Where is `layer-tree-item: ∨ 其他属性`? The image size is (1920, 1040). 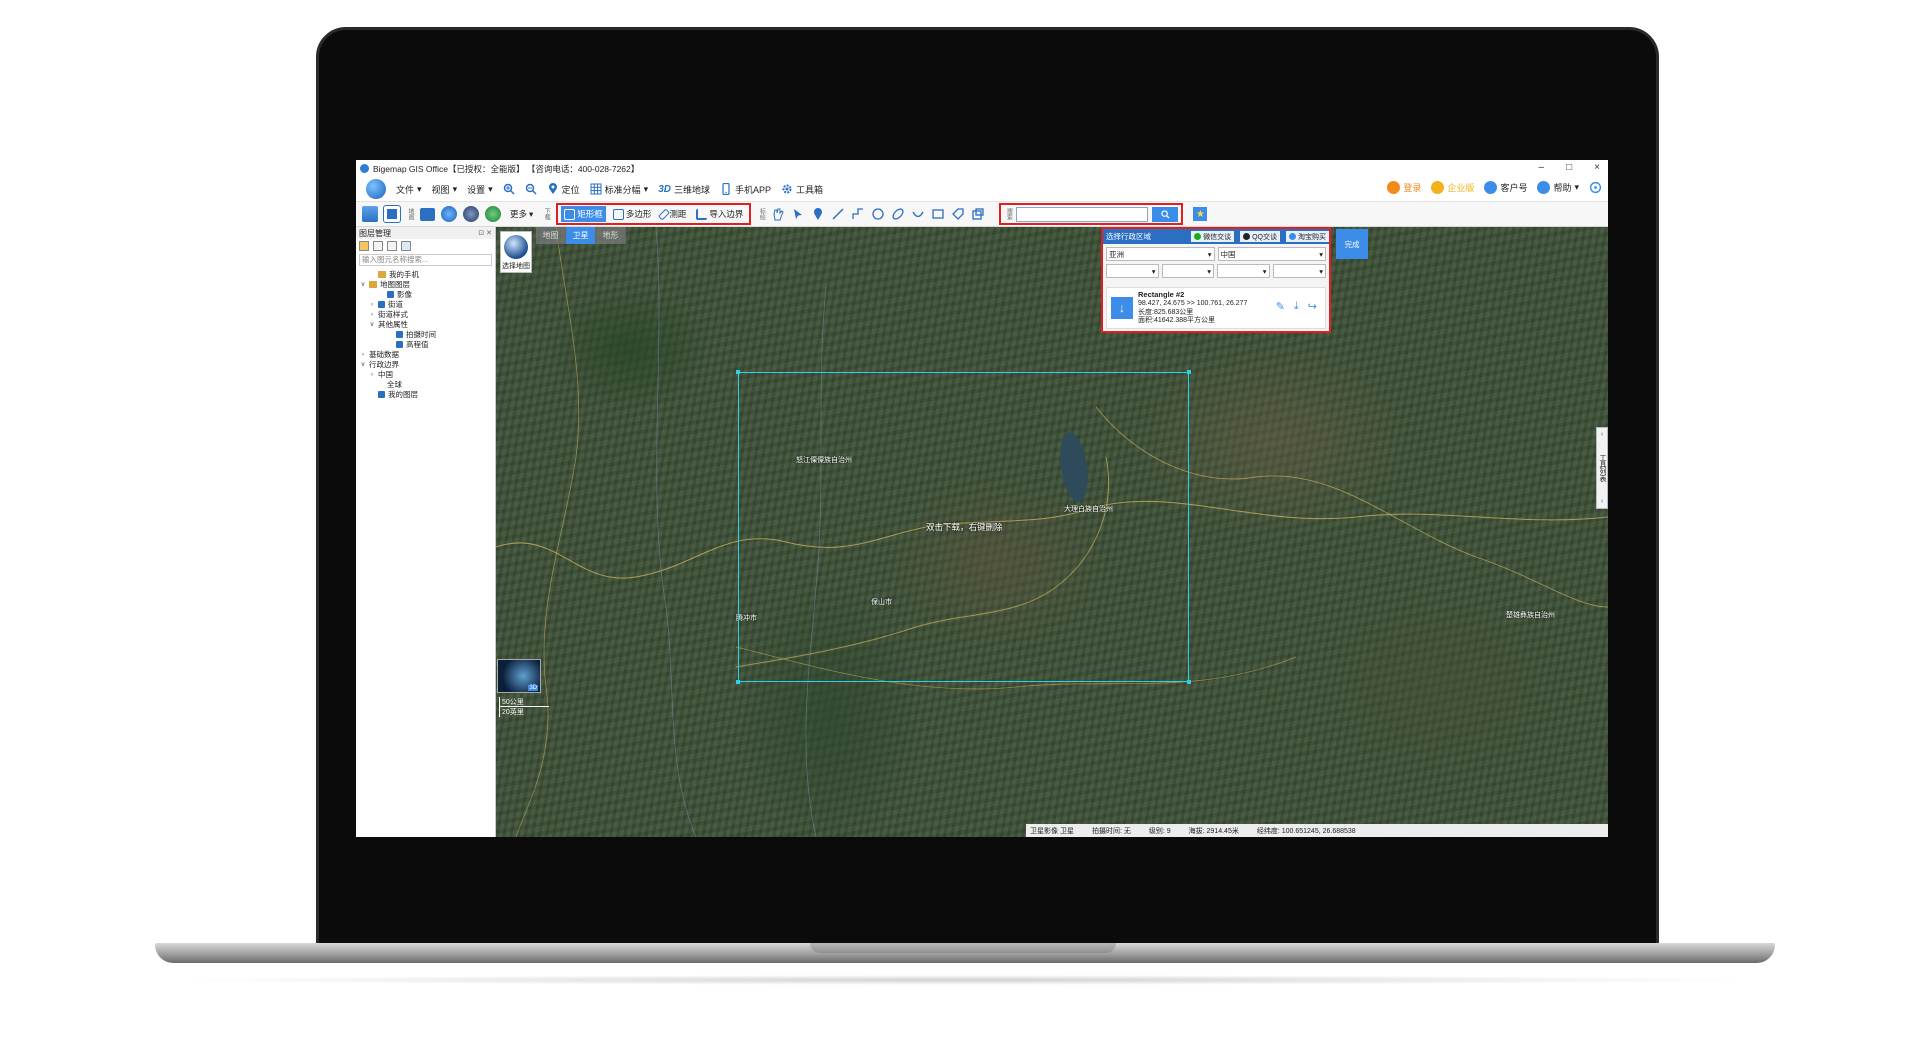
layer-tree-item: ∨ 其他属性 is located at coordinates (425, 324).